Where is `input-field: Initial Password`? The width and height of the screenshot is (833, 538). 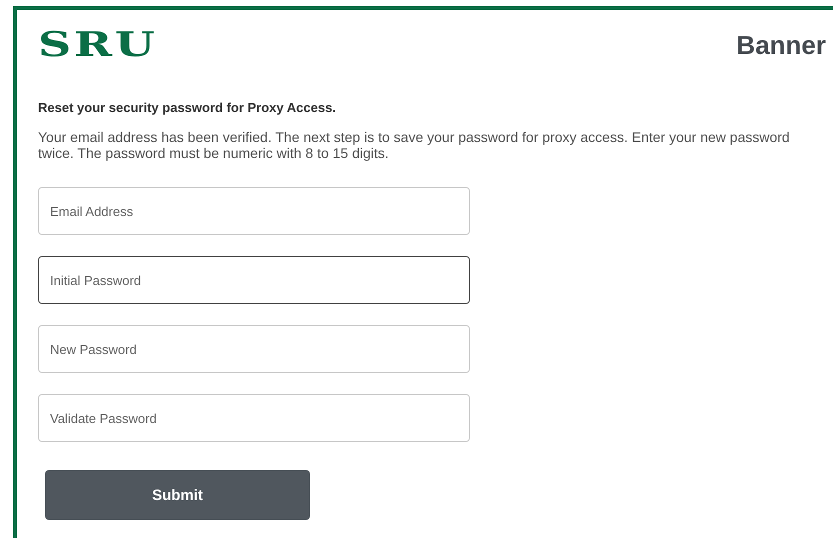 input-field: Initial Password is located at coordinates (254, 280).